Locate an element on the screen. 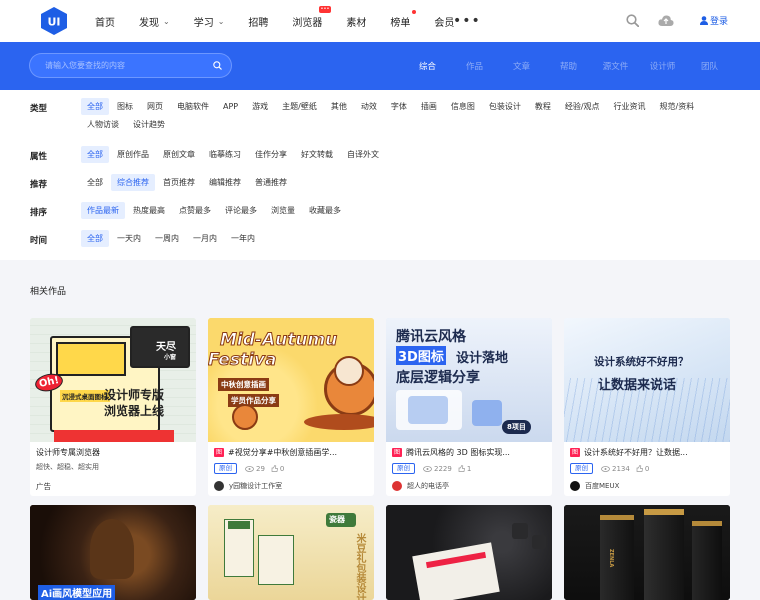 The width and height of the screenshot is (760, 600). search-box is located at coordinates (130, 65).